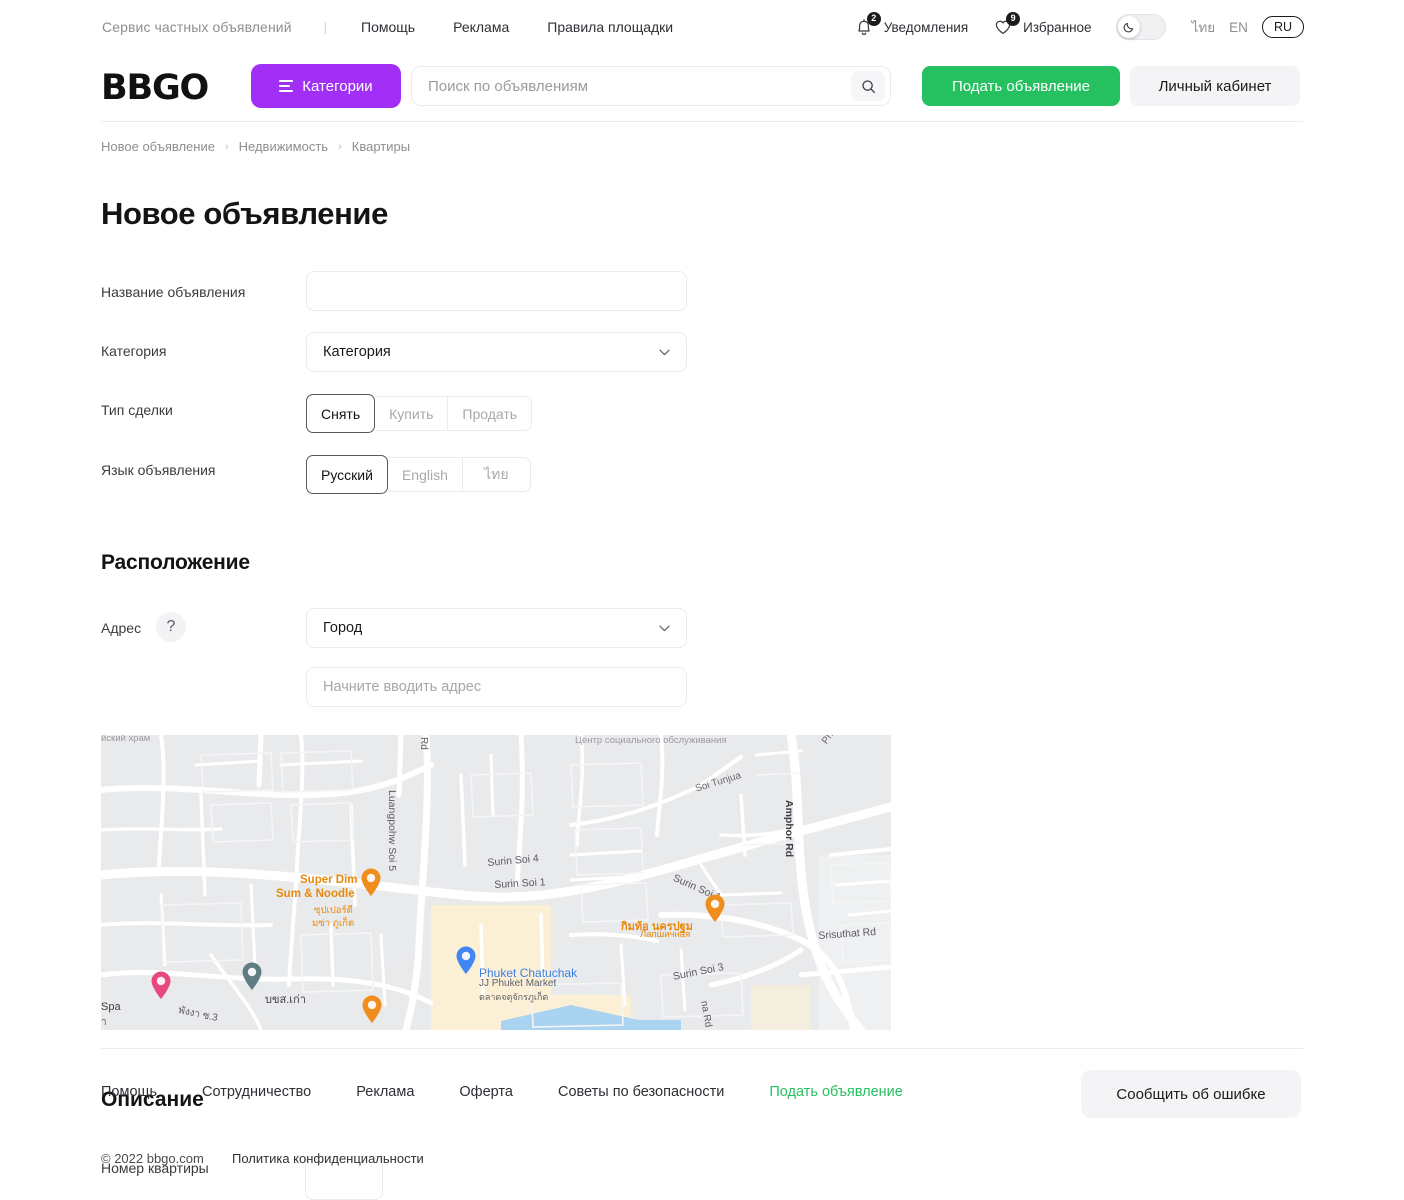 The width and height of the screenshot is (1404, 1200). Describe the element at coordinates (490, 413) in the screenshot. I see `deal-type-option-sell: Продать` at that location.